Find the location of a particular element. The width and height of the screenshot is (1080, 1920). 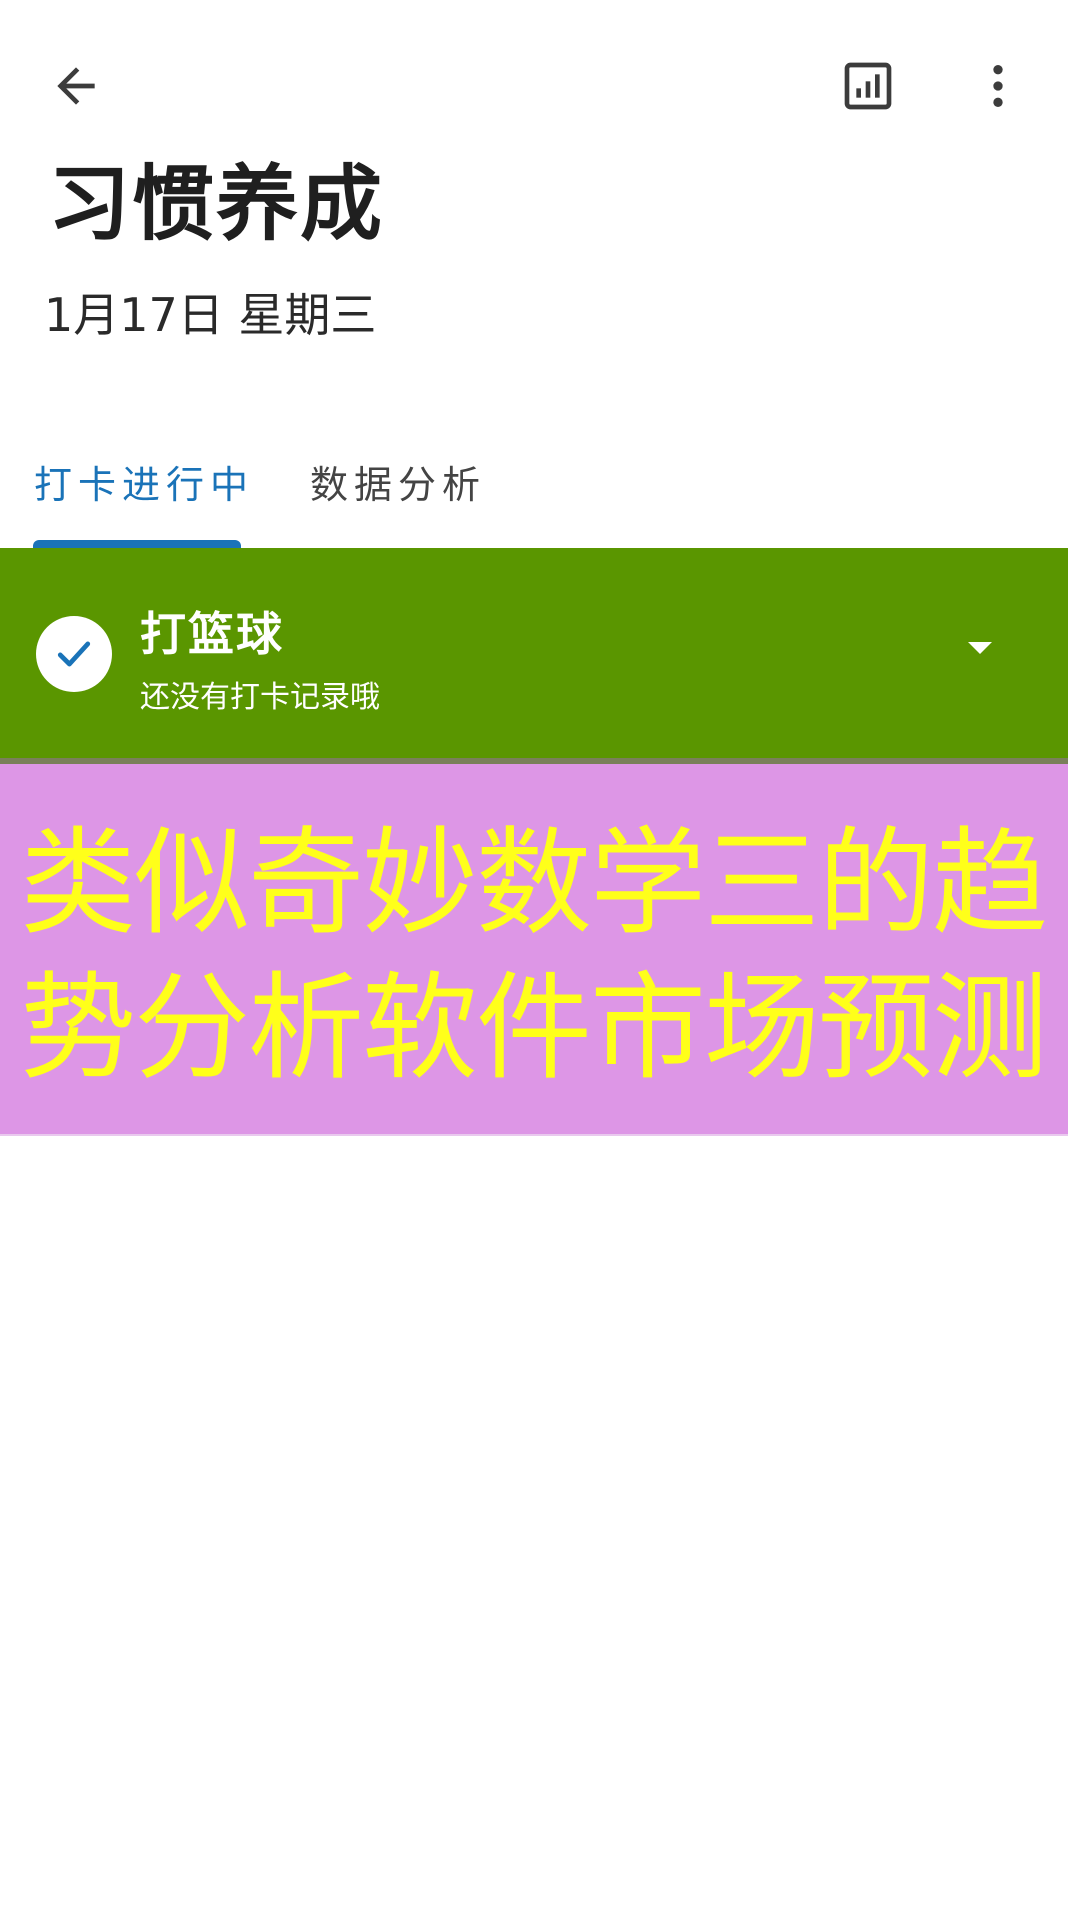

more-vertical-icon is located at coordinates (998, 86).